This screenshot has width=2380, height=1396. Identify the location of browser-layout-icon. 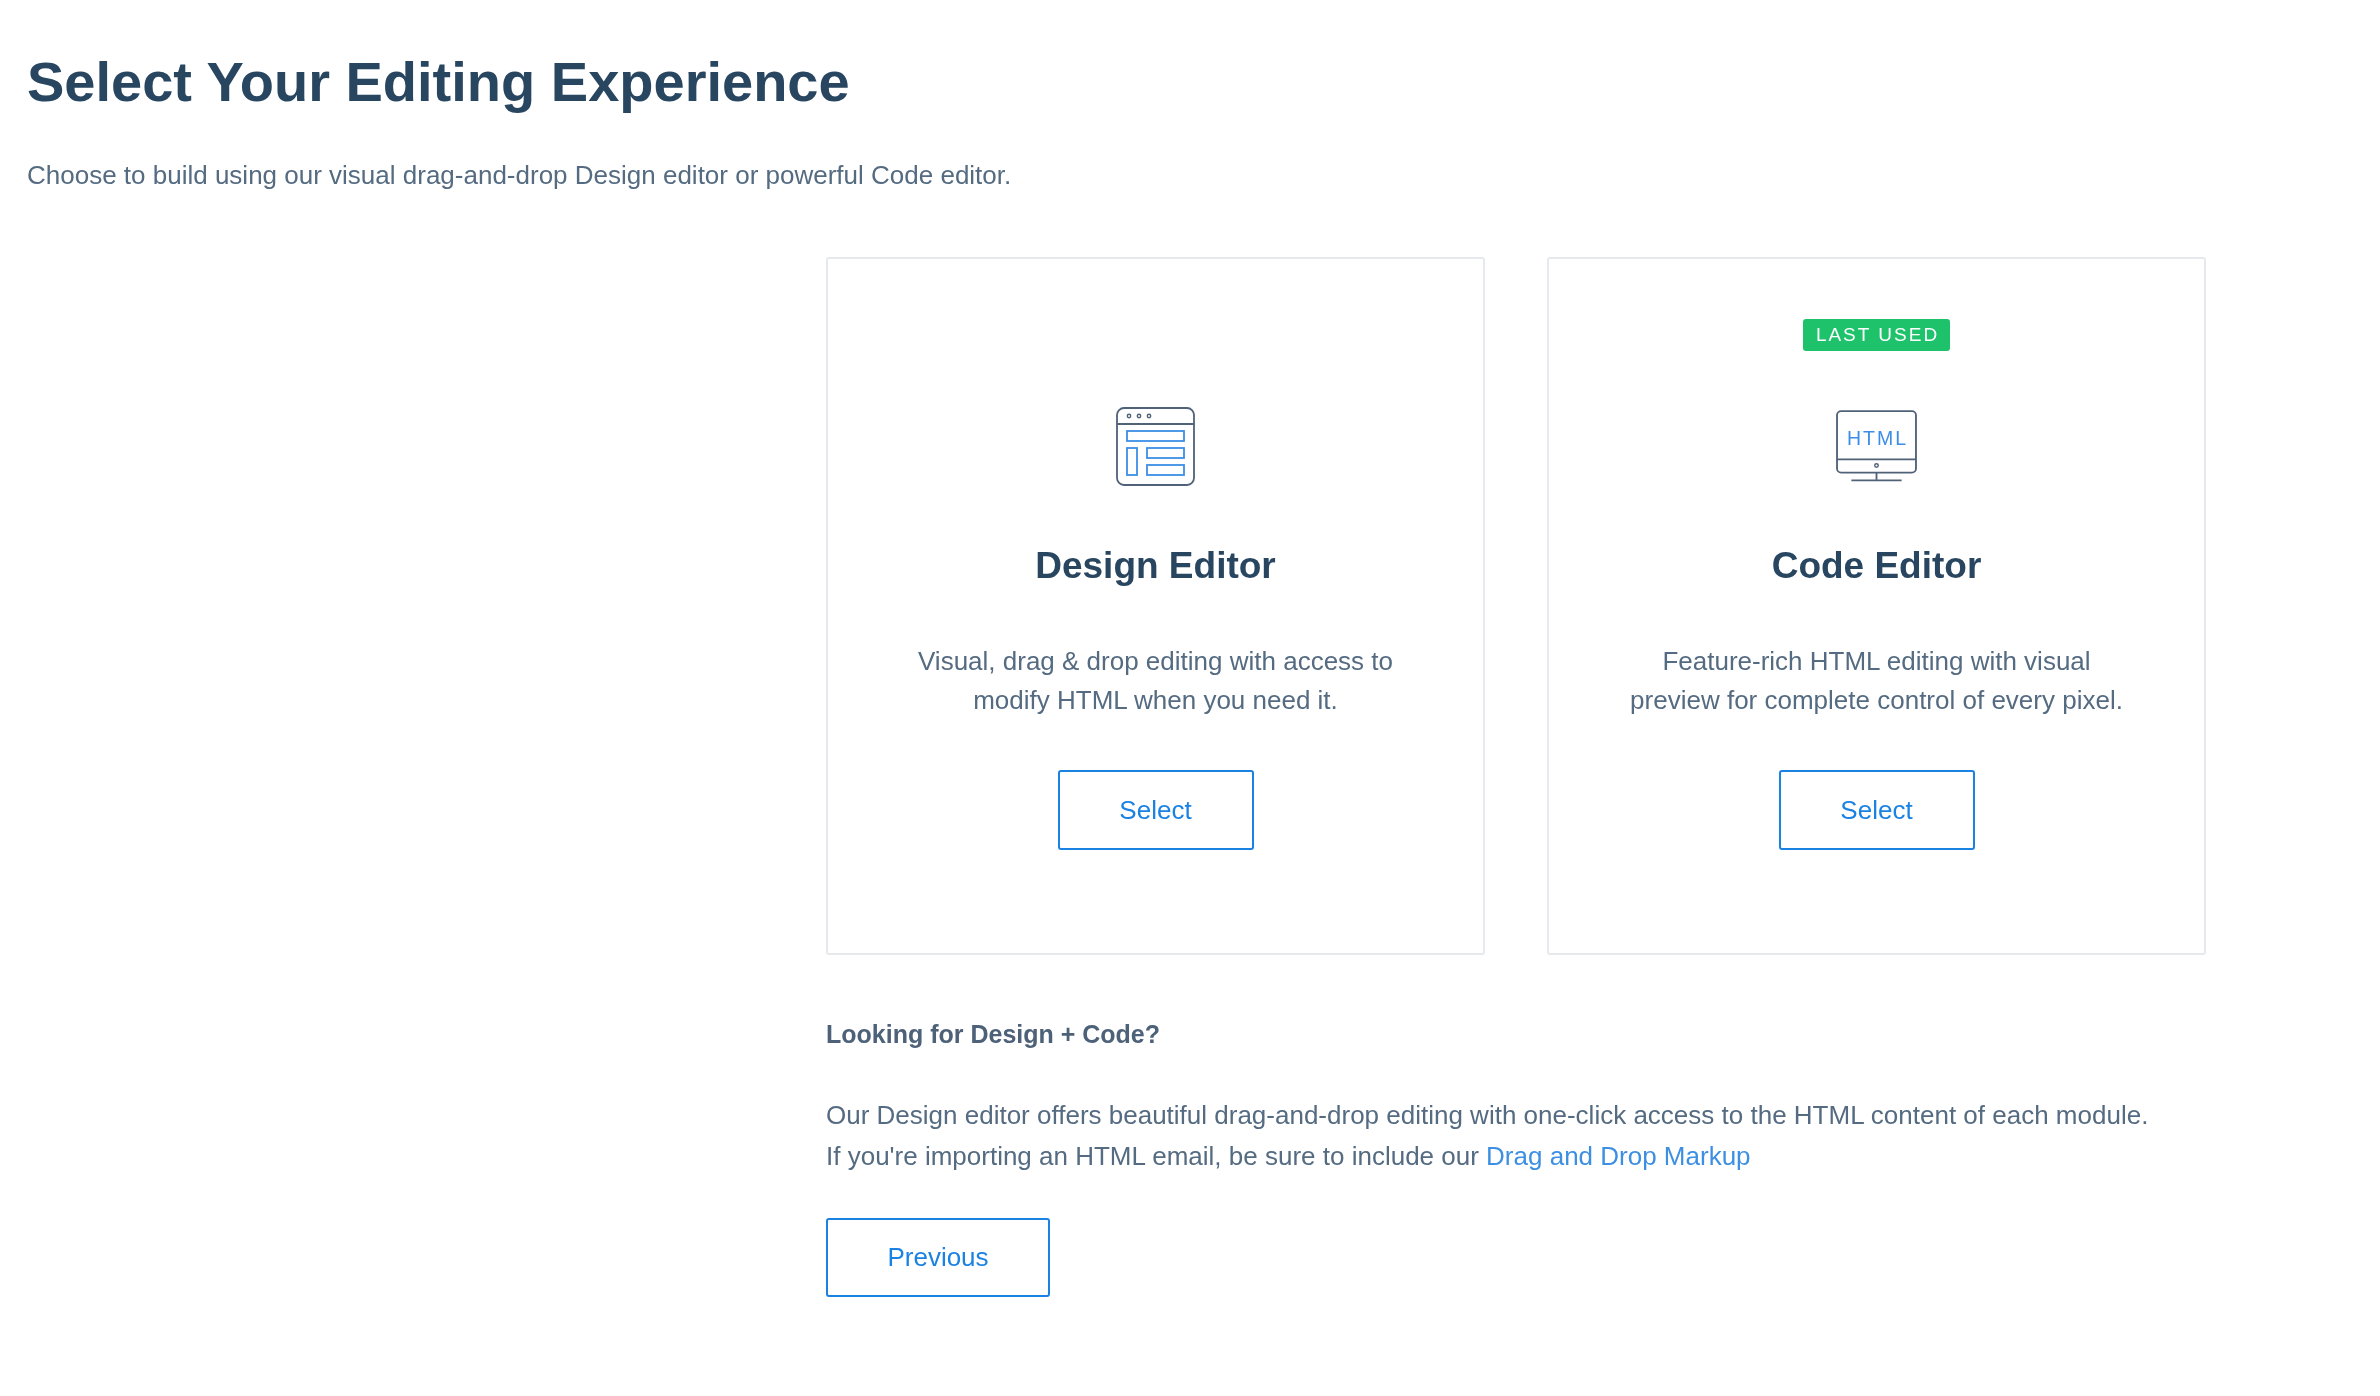
(1155, 446).